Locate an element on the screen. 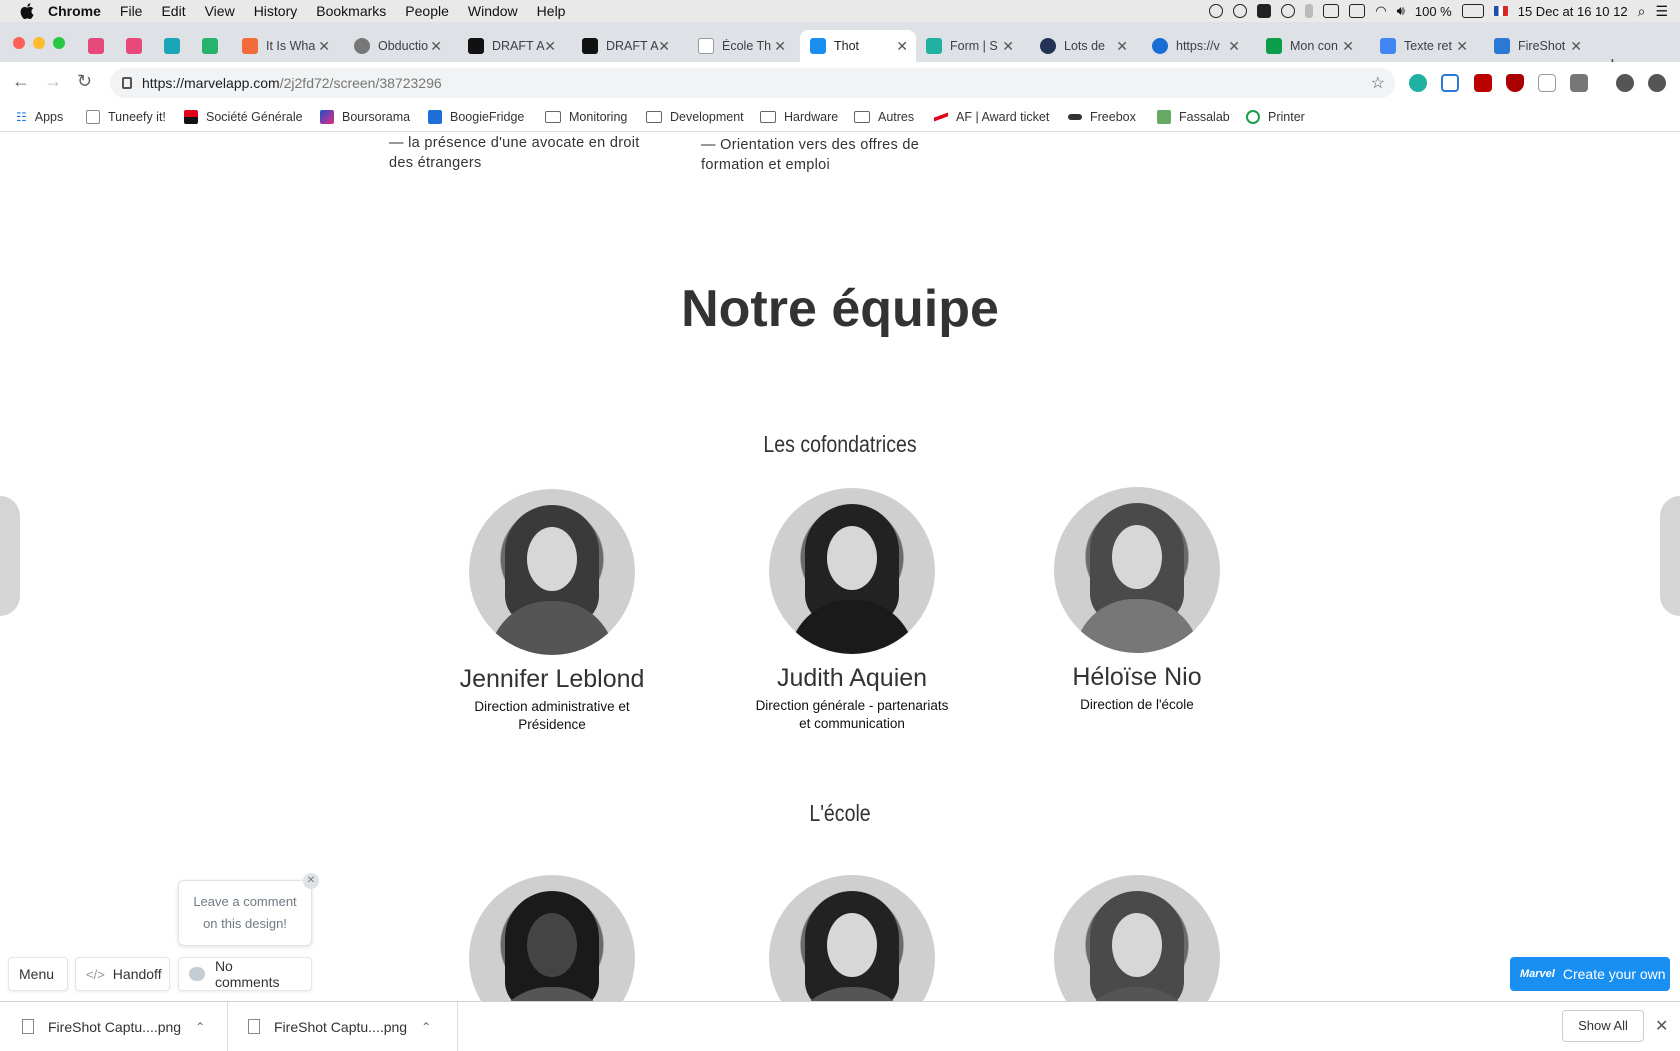 This screenshot has width=1680, height=1051. clock: 15 Dec at 16 10 12 is located at coordinates (1573, 11).